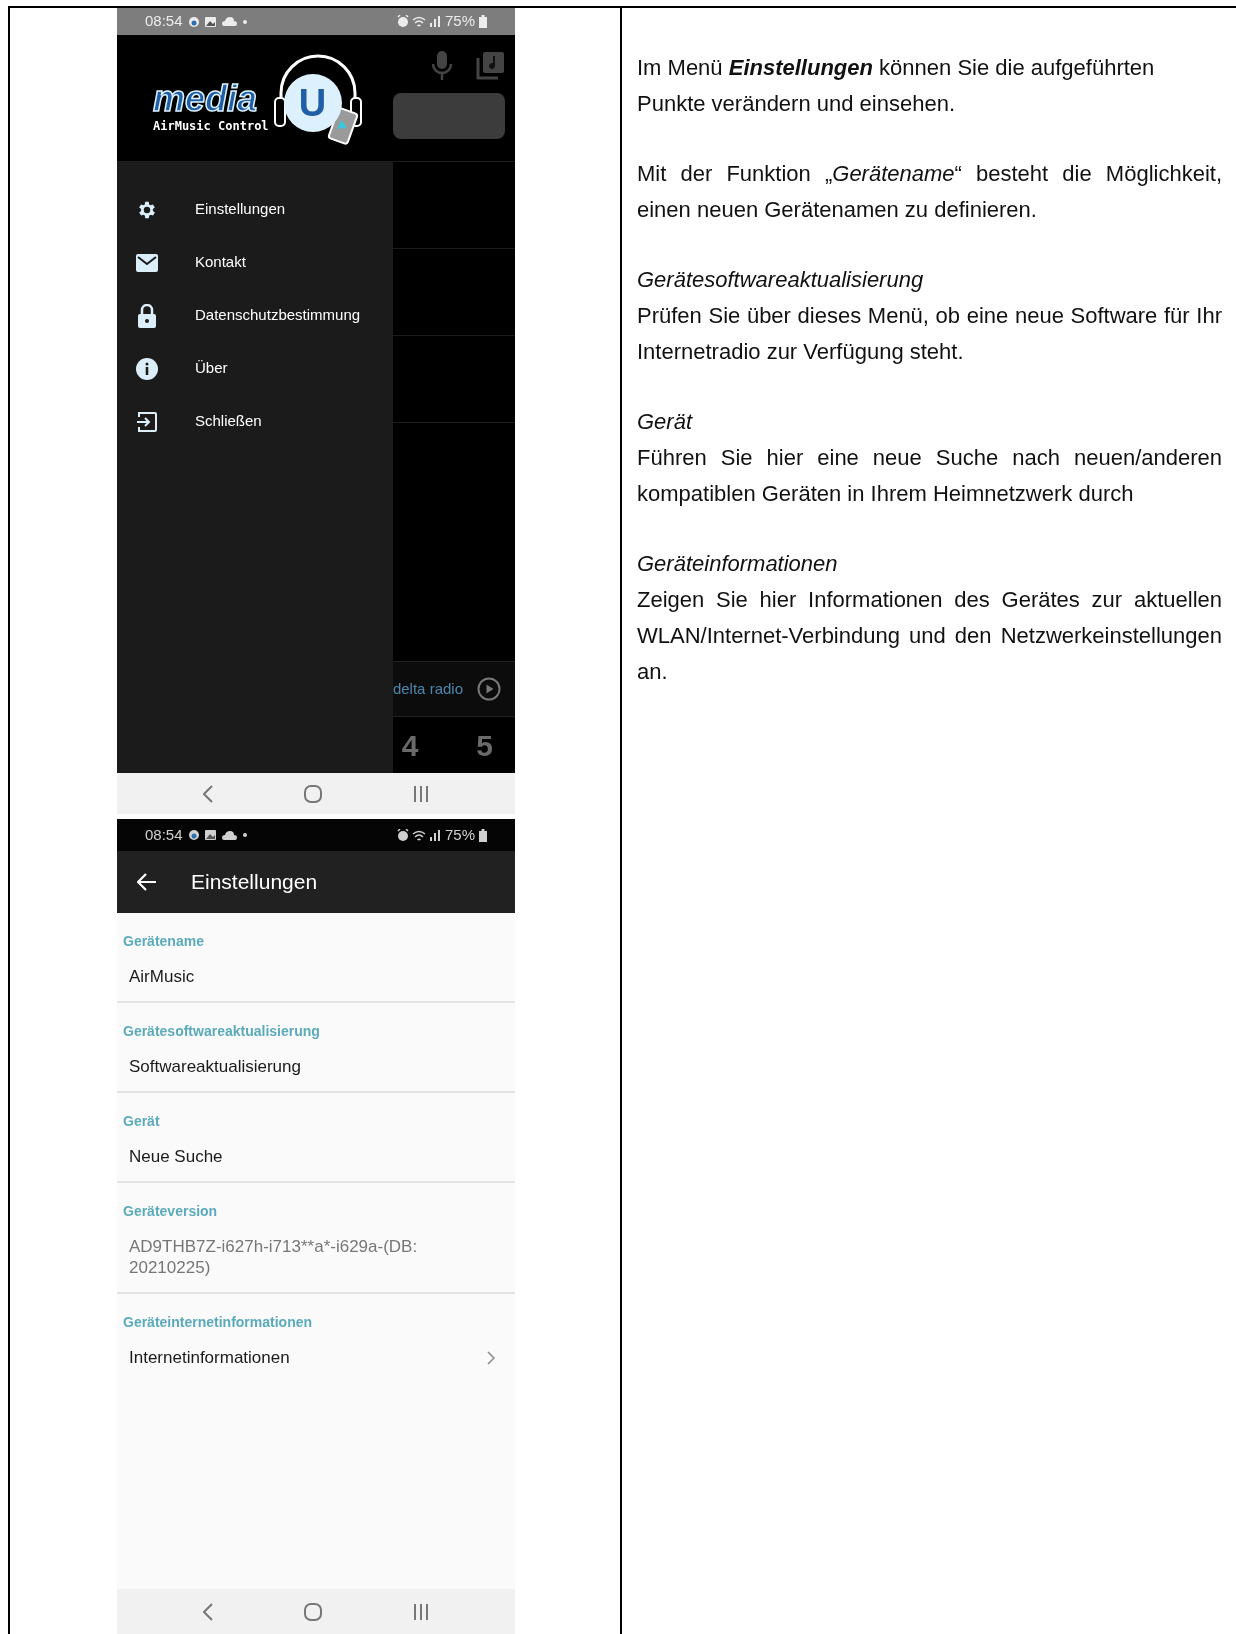 Image resolution: width=1236 pixels, height=1634 pixels. I want to click on section-header: Geräteversion, so click(170, 1211).